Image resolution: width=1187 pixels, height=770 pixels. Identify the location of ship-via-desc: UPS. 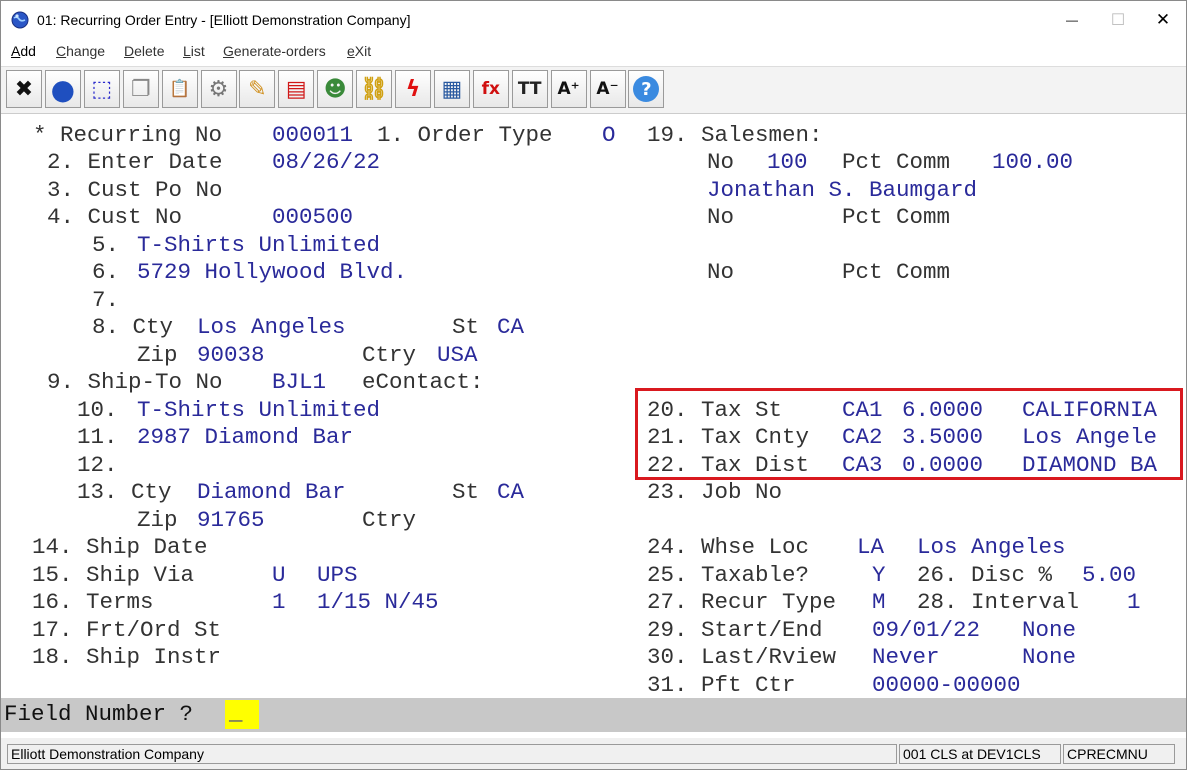
(337, 575).